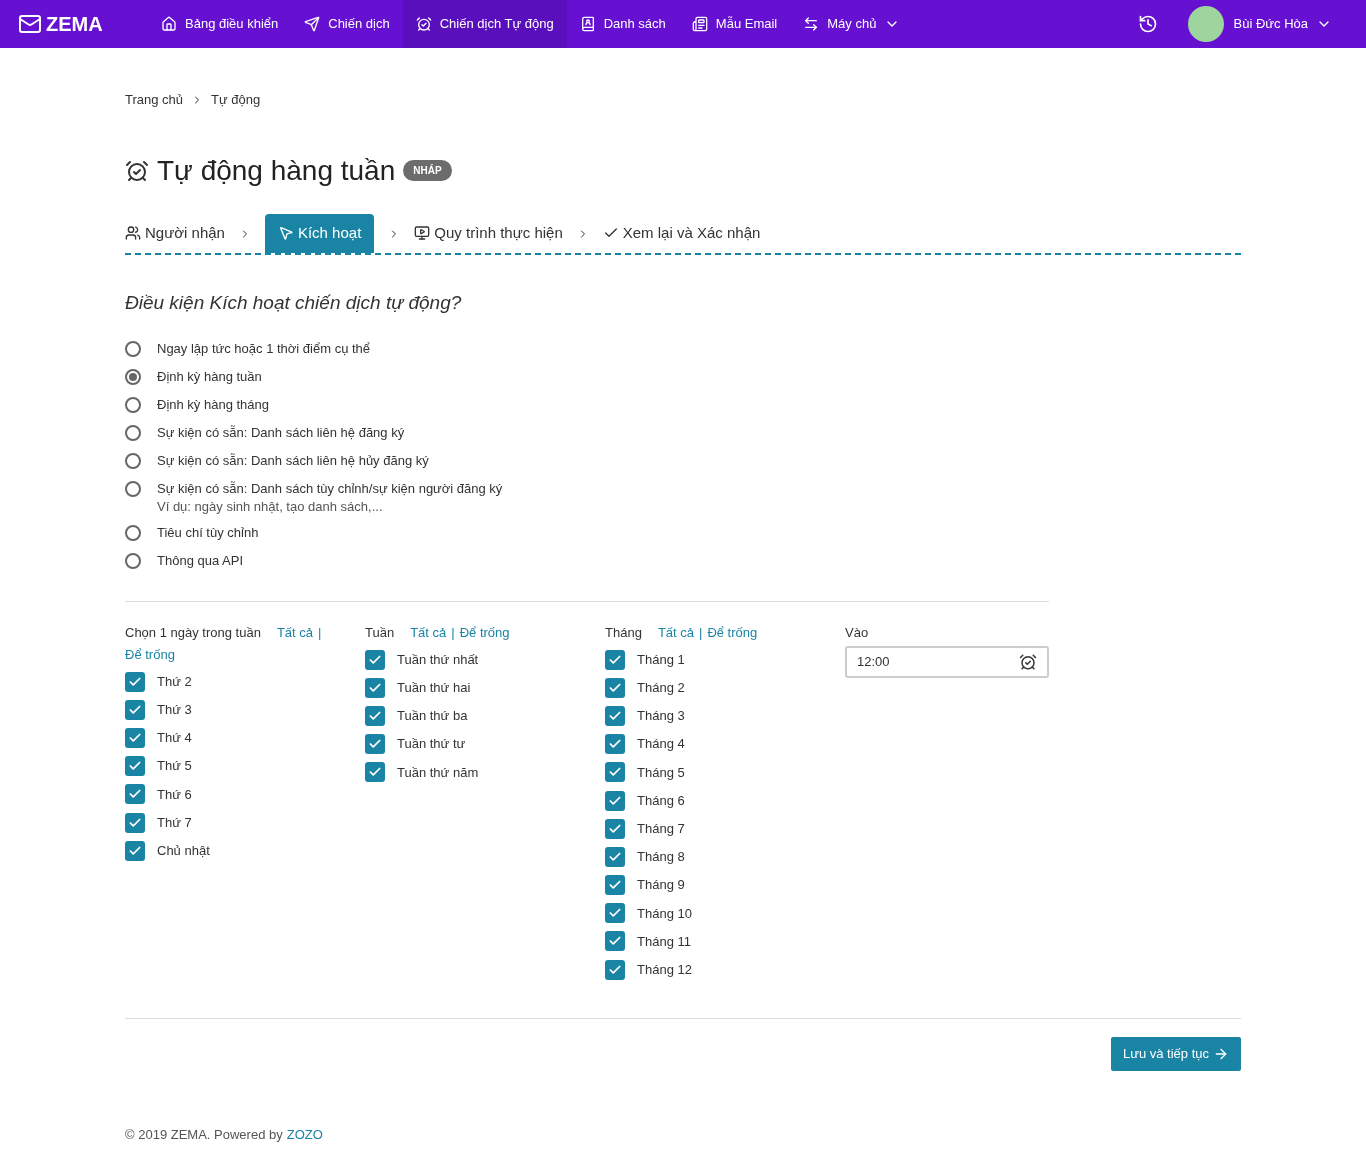  I want to click on user-avatar, so click(1205, 24).